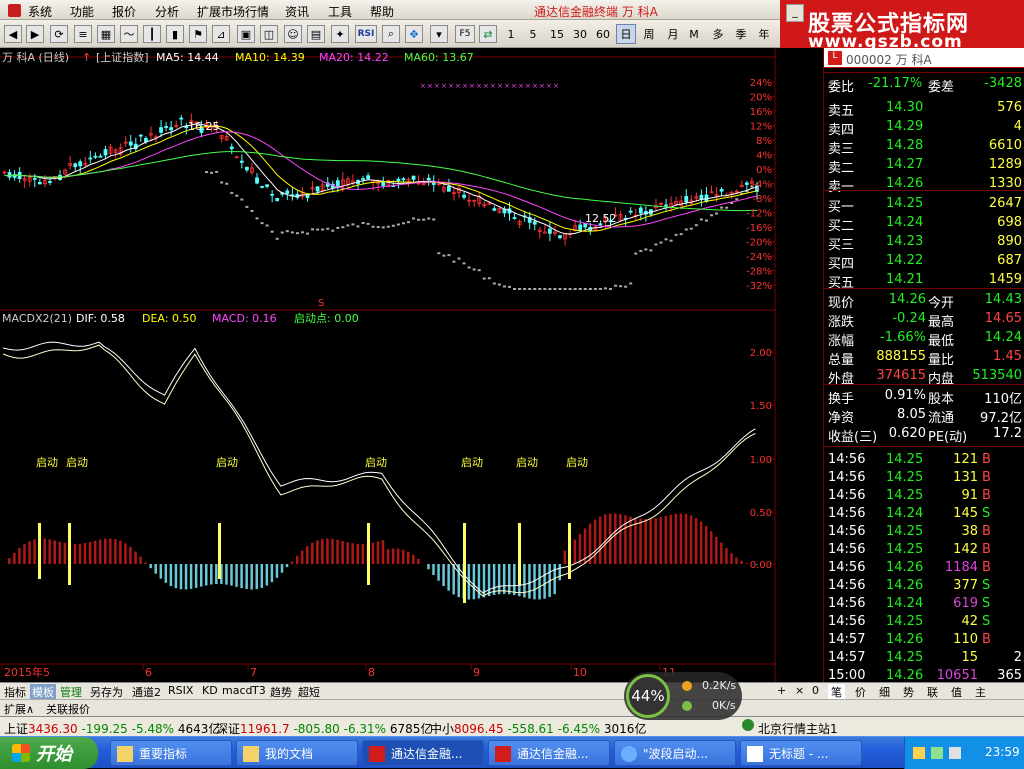 This screenshot has height=769, width=1024. What do you see at coordinates (538, 728) in the screenshot?
I see `status-zx: 中小8096.45 -558.61 -6.45% 3016亿` at bounding box center [538, 728].